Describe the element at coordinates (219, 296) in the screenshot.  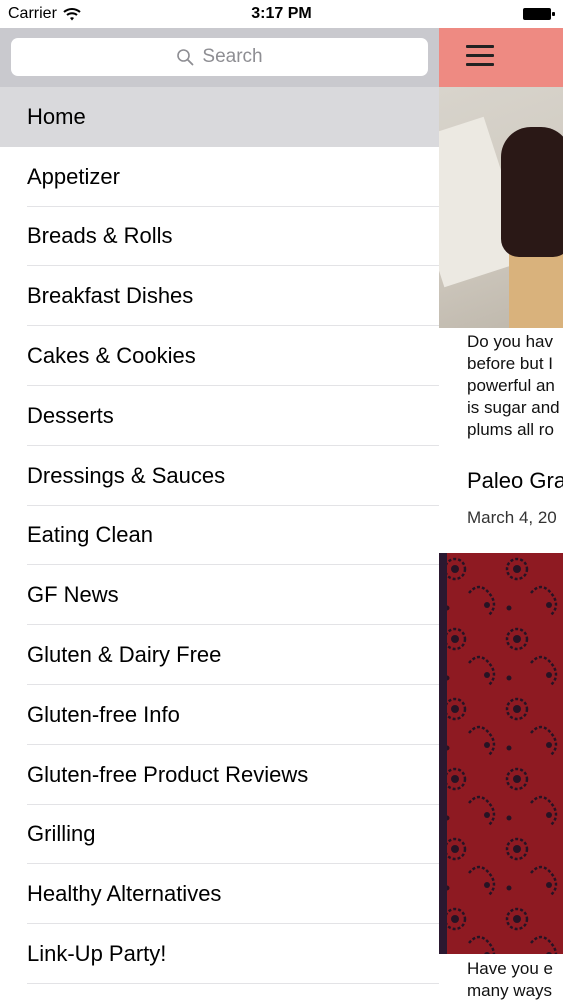
I see `menu-item-breakfast-dishes: Breakfast Dishes` at that location.